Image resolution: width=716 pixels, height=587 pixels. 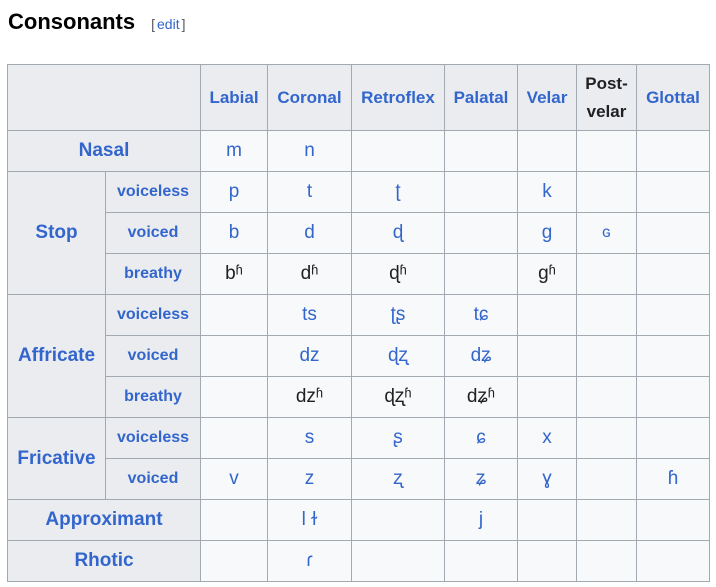 What do you see at coordinates (398, 438) in the screenshot?
I see `phoneme-cell: ʂ` at bounding box center [398, 438].